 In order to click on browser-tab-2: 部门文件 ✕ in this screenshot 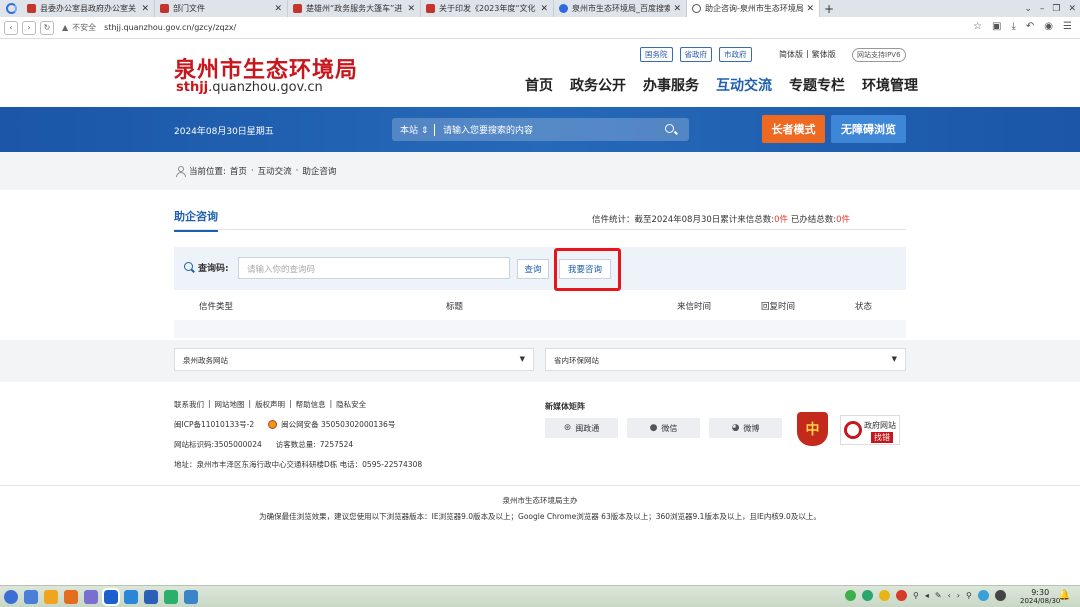, I will do `click(221, 8)`.